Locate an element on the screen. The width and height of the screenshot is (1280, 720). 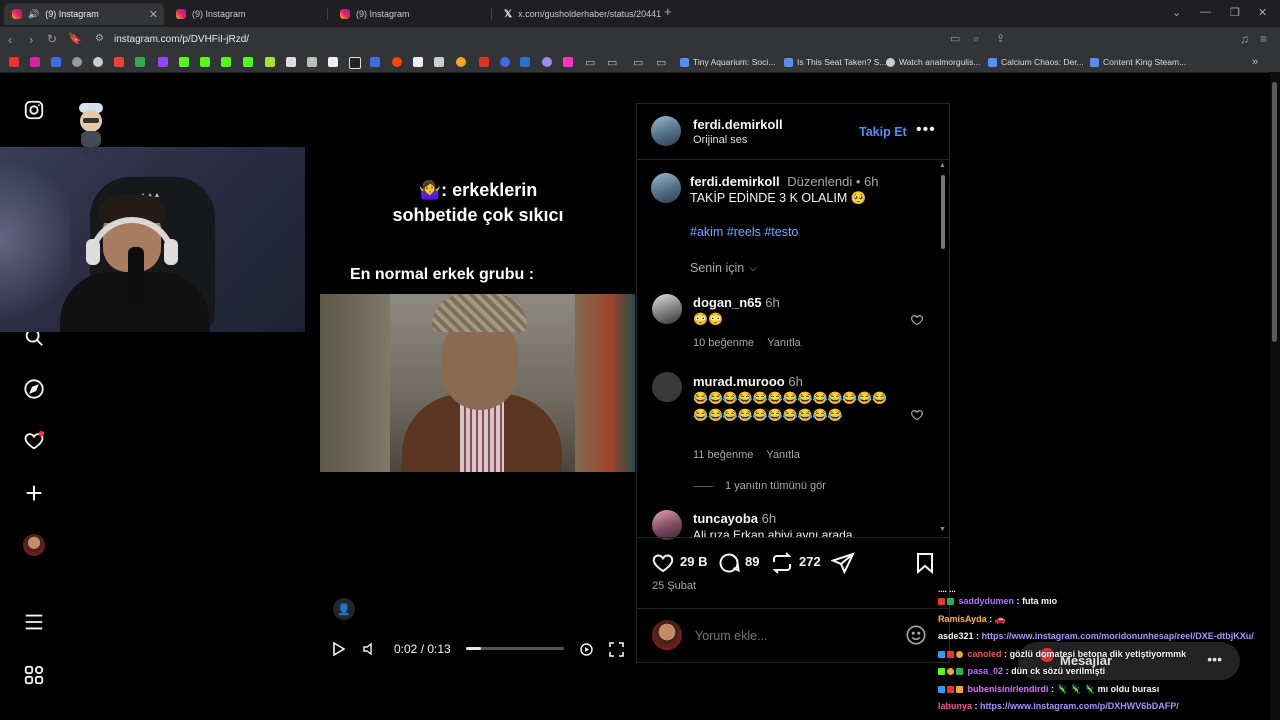
page-scroll-thumb is located at coordinates (1274, 212).